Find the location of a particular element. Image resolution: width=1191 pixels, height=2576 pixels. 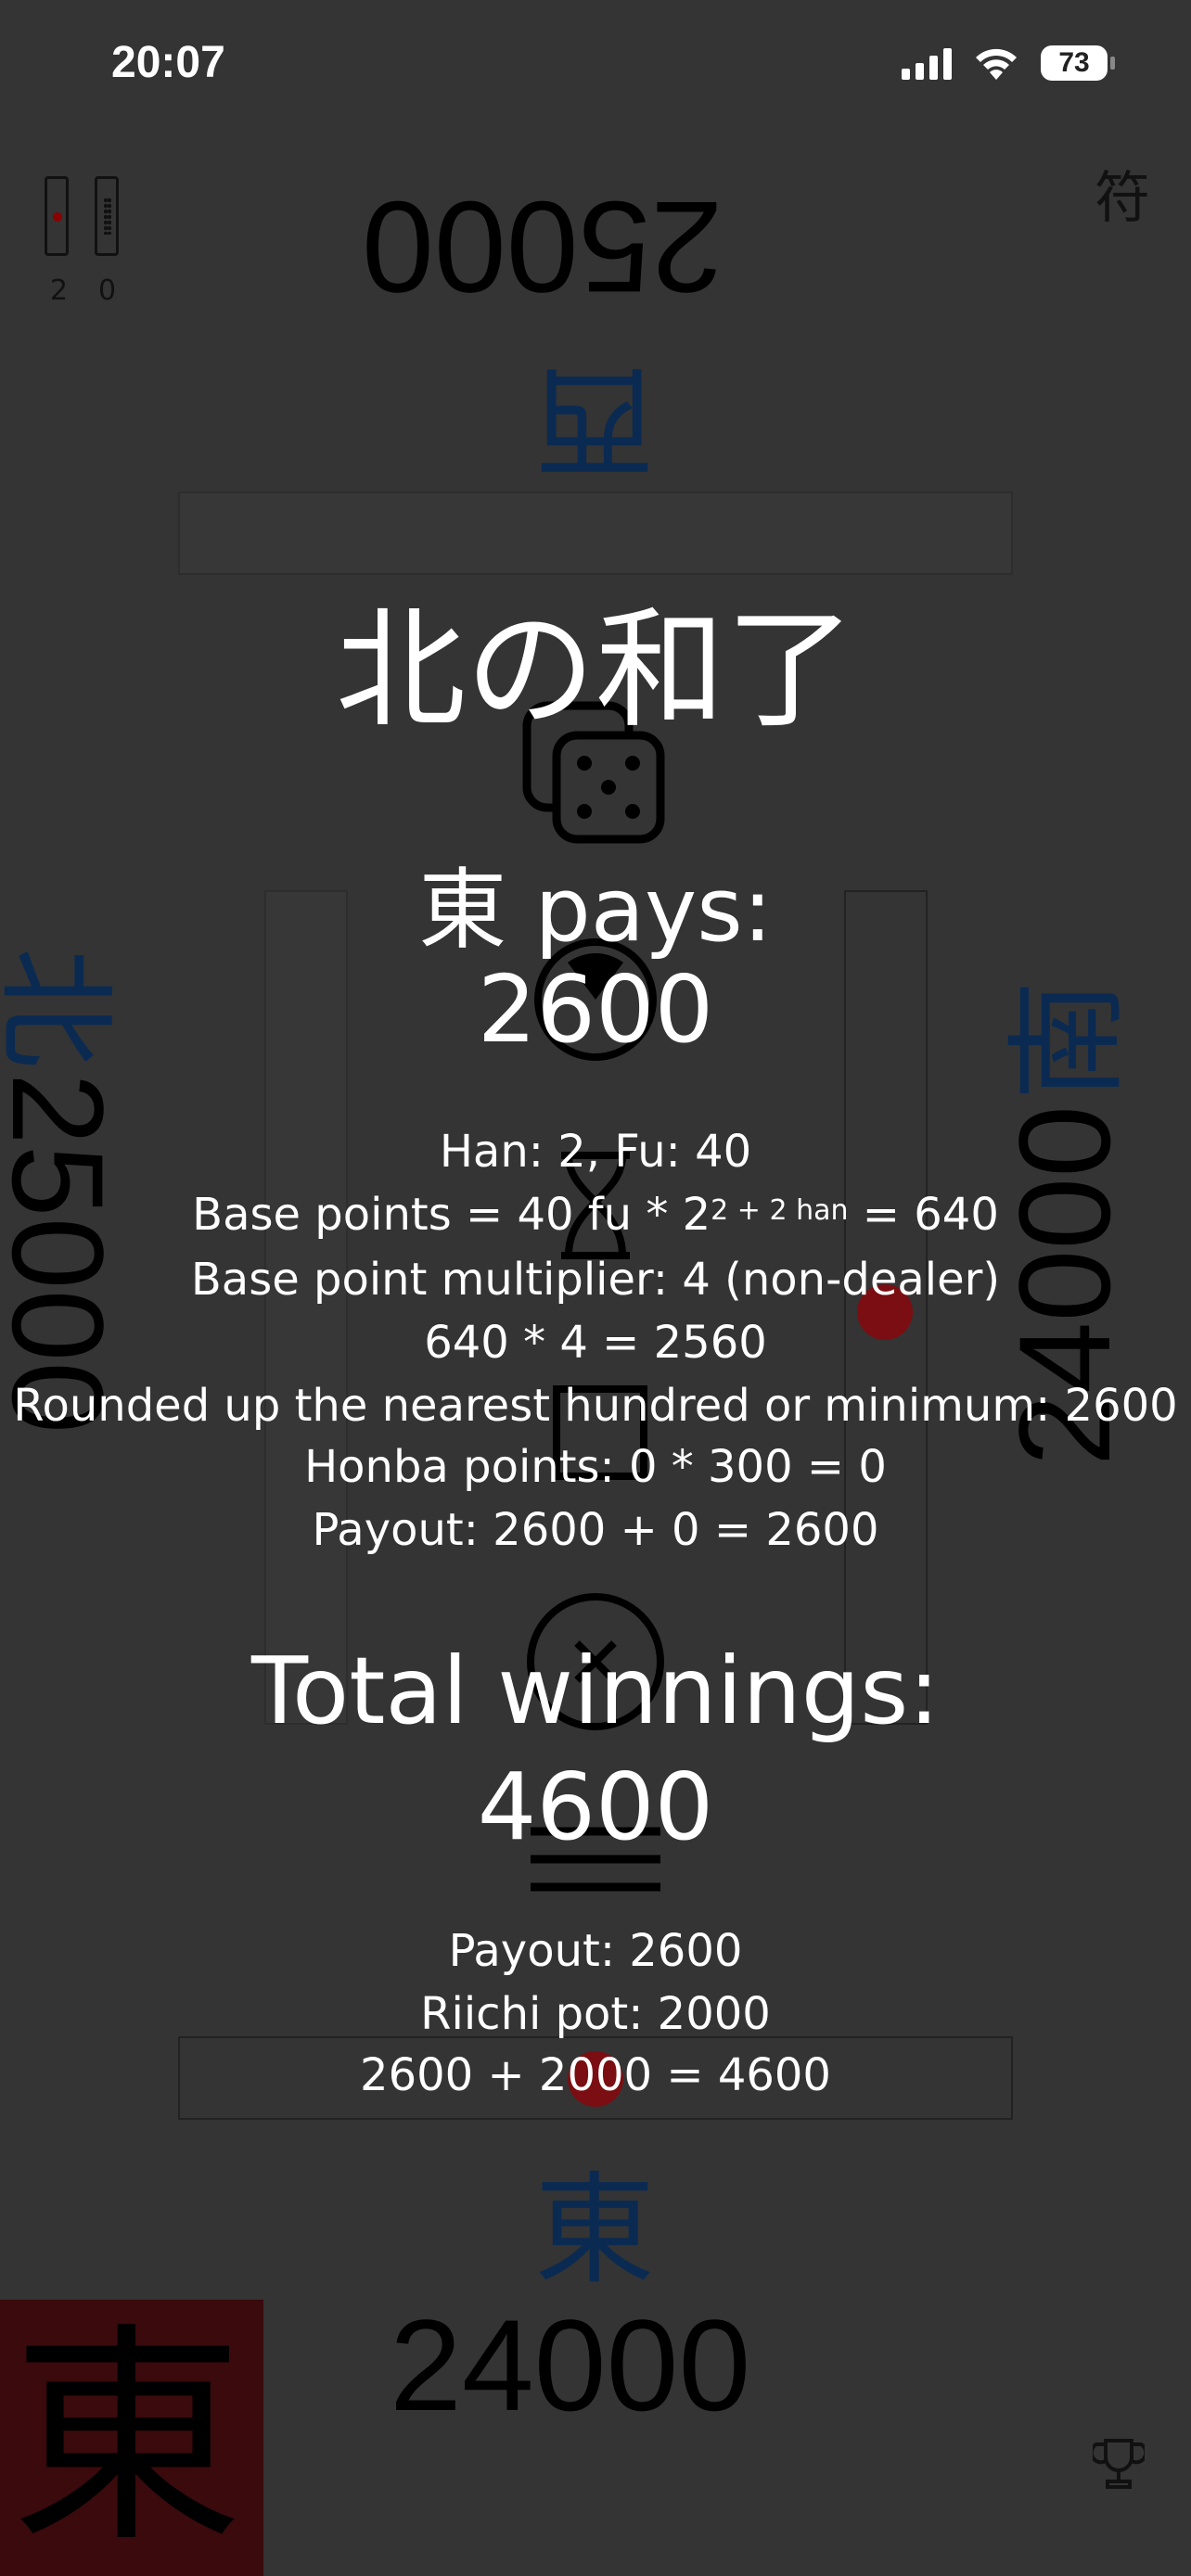

riichi-stick-icon is located at coordinates (57, 216).